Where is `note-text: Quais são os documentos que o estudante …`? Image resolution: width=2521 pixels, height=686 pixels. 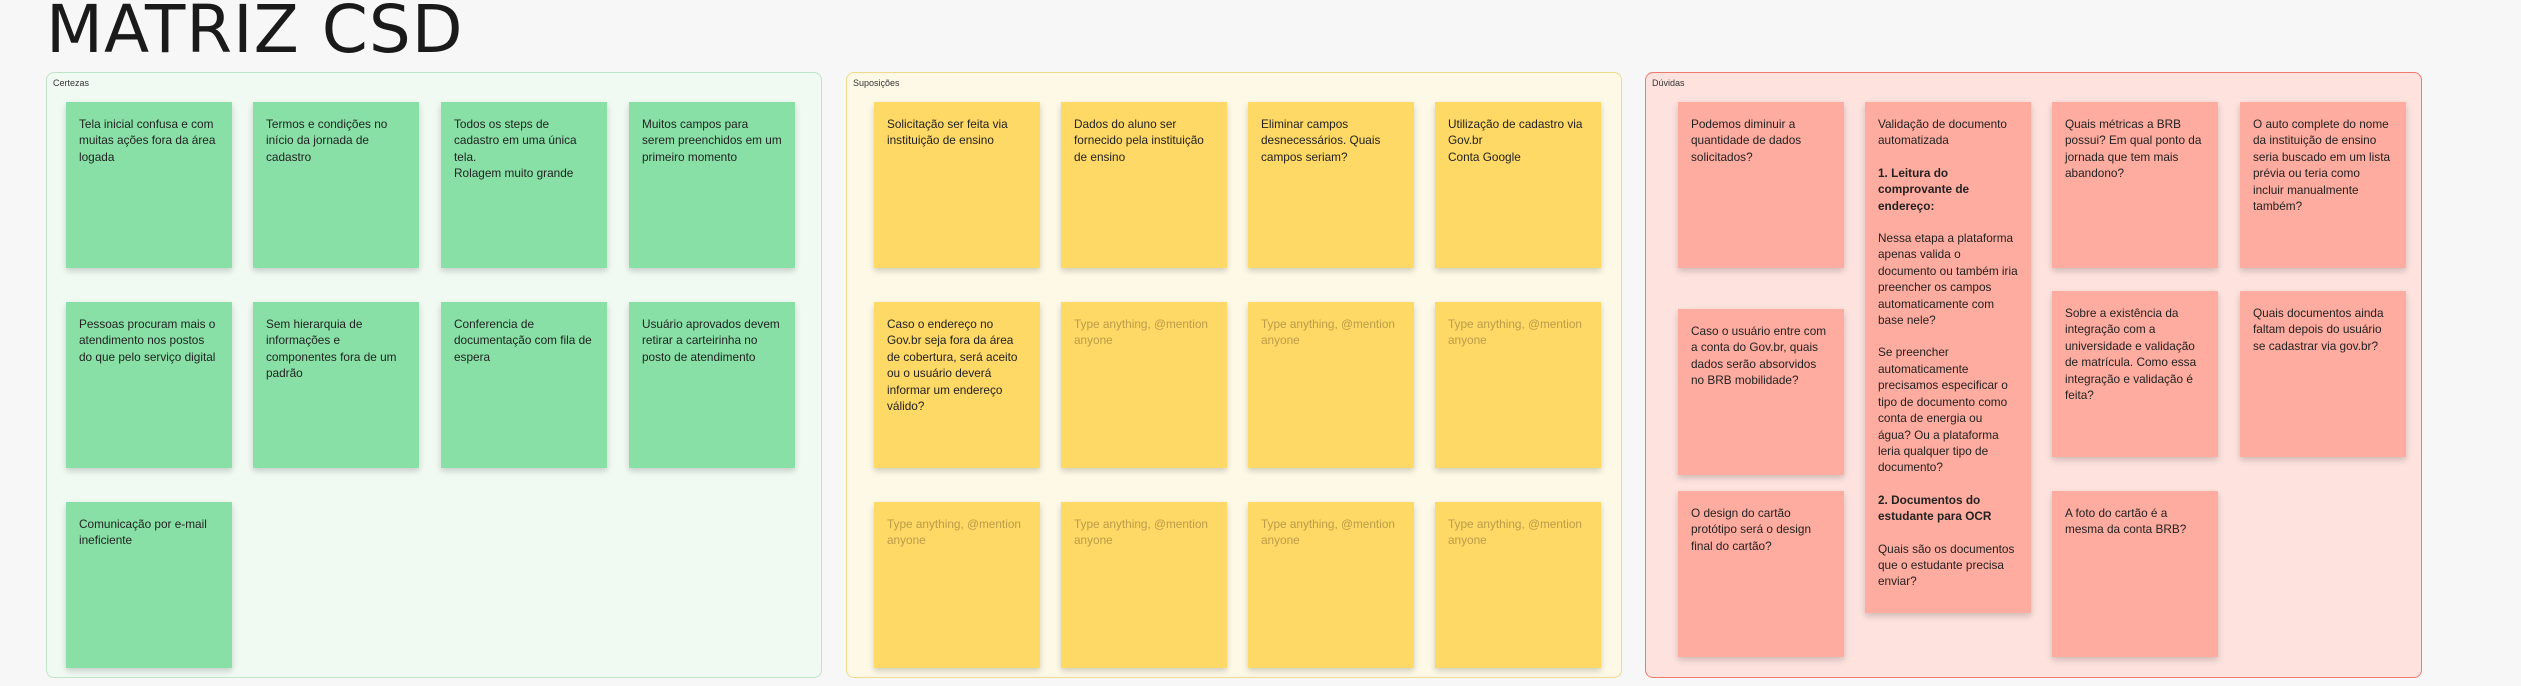 note-text: Quais são os documentos que o estudante … is located at coordinates (1946, 565).